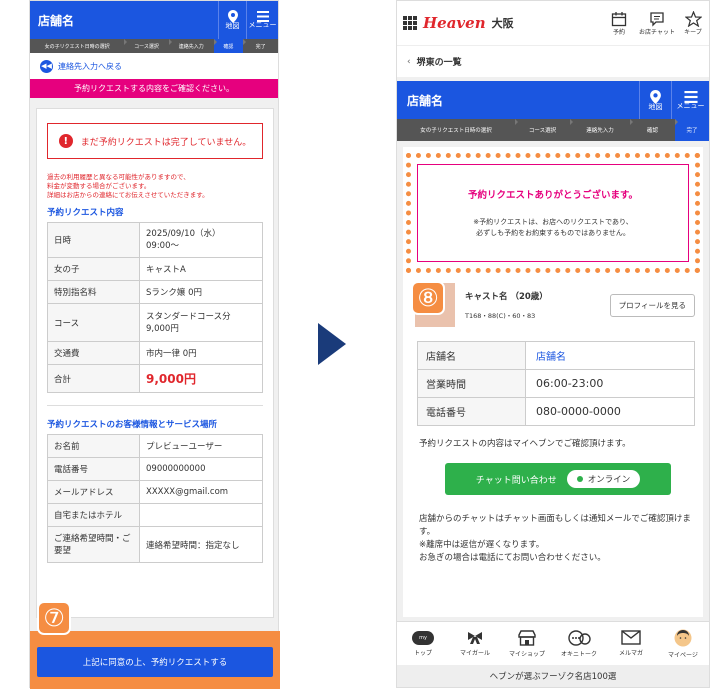  I want to click on nav-mygirl-label: マイガール, so click(474, 653).